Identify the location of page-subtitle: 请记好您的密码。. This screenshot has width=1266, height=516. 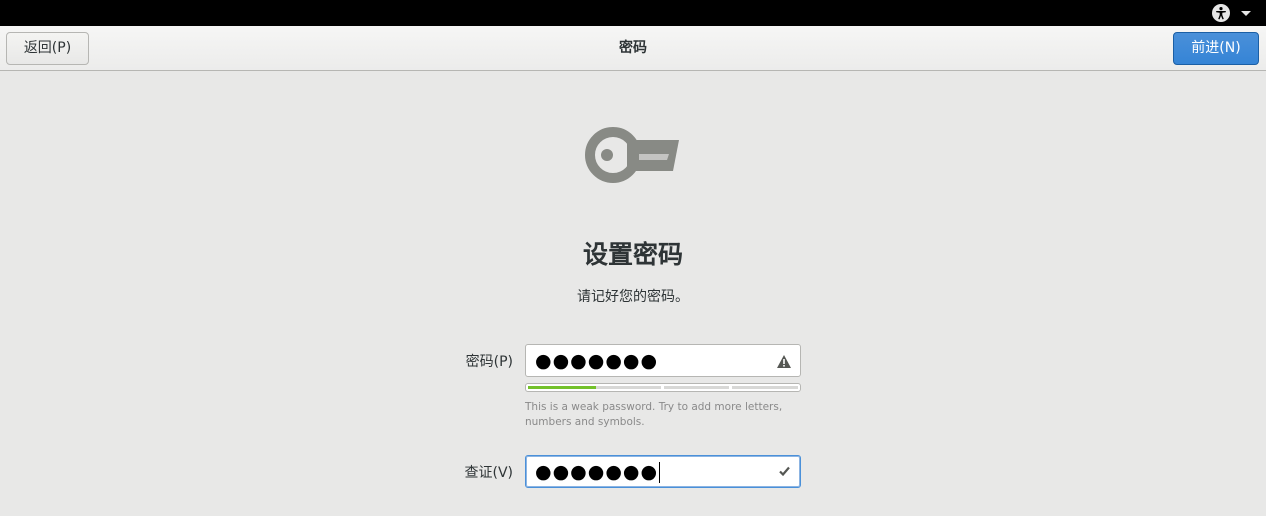
(633, 297).